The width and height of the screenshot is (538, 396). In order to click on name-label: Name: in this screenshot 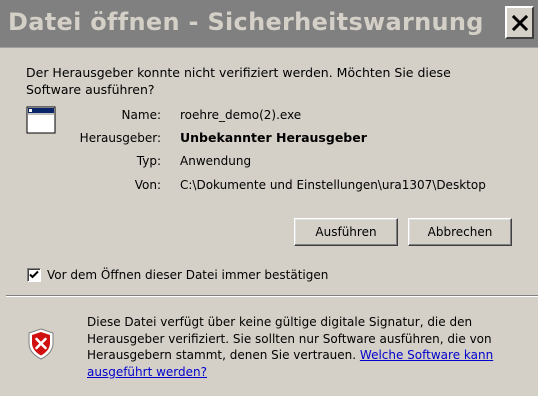, I will do `click(141, 115)`.